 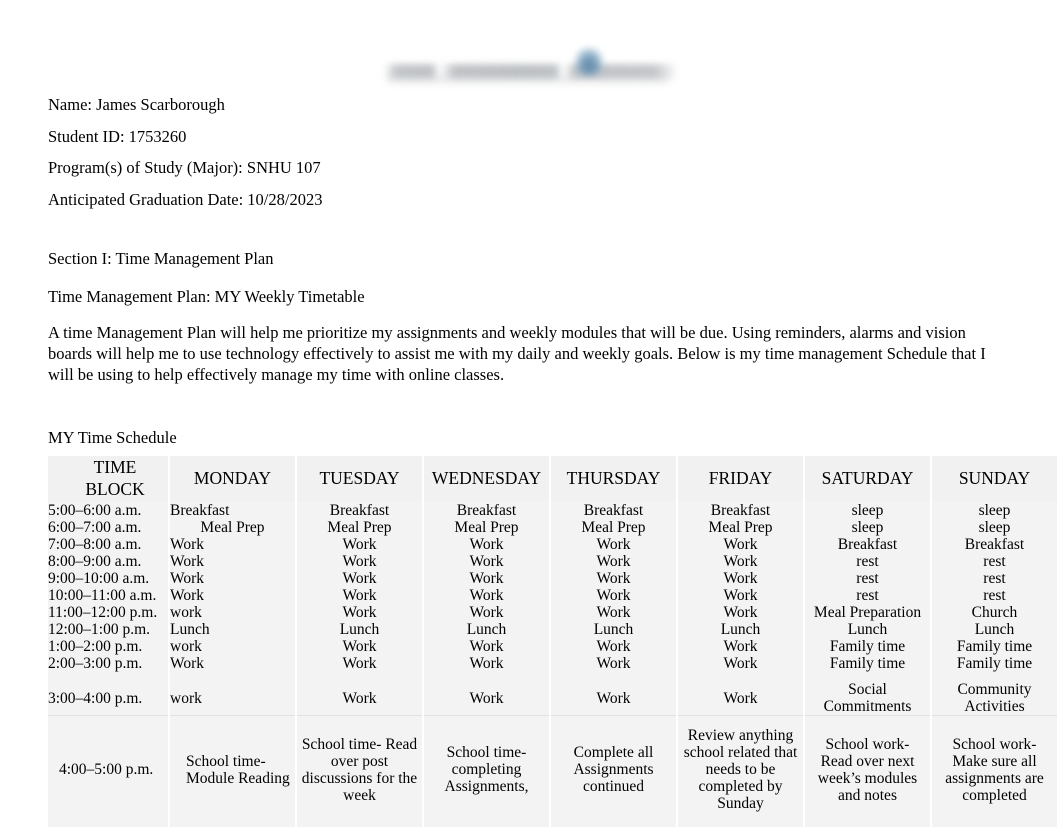 I want to click on time-block-cell: 12:00–1:00 p.m., so click(x=108, y=629).